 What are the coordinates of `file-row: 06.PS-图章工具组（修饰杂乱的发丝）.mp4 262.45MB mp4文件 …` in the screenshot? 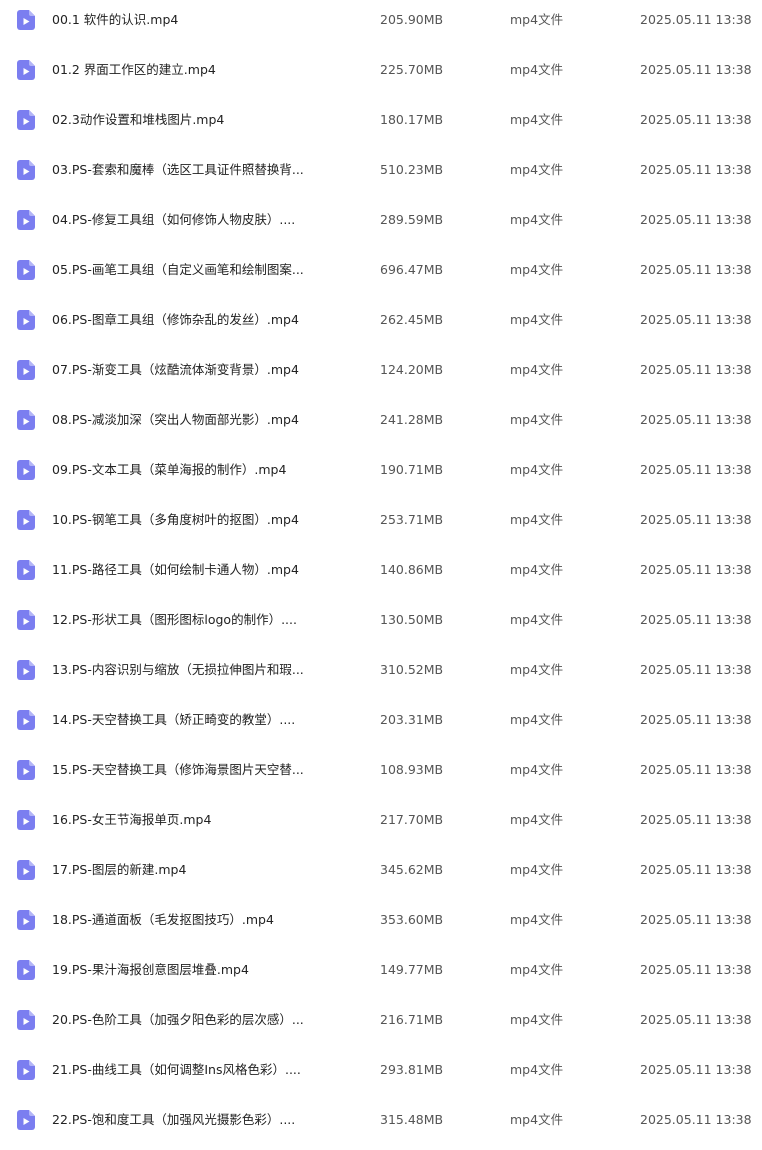 It's located at (381, 325).